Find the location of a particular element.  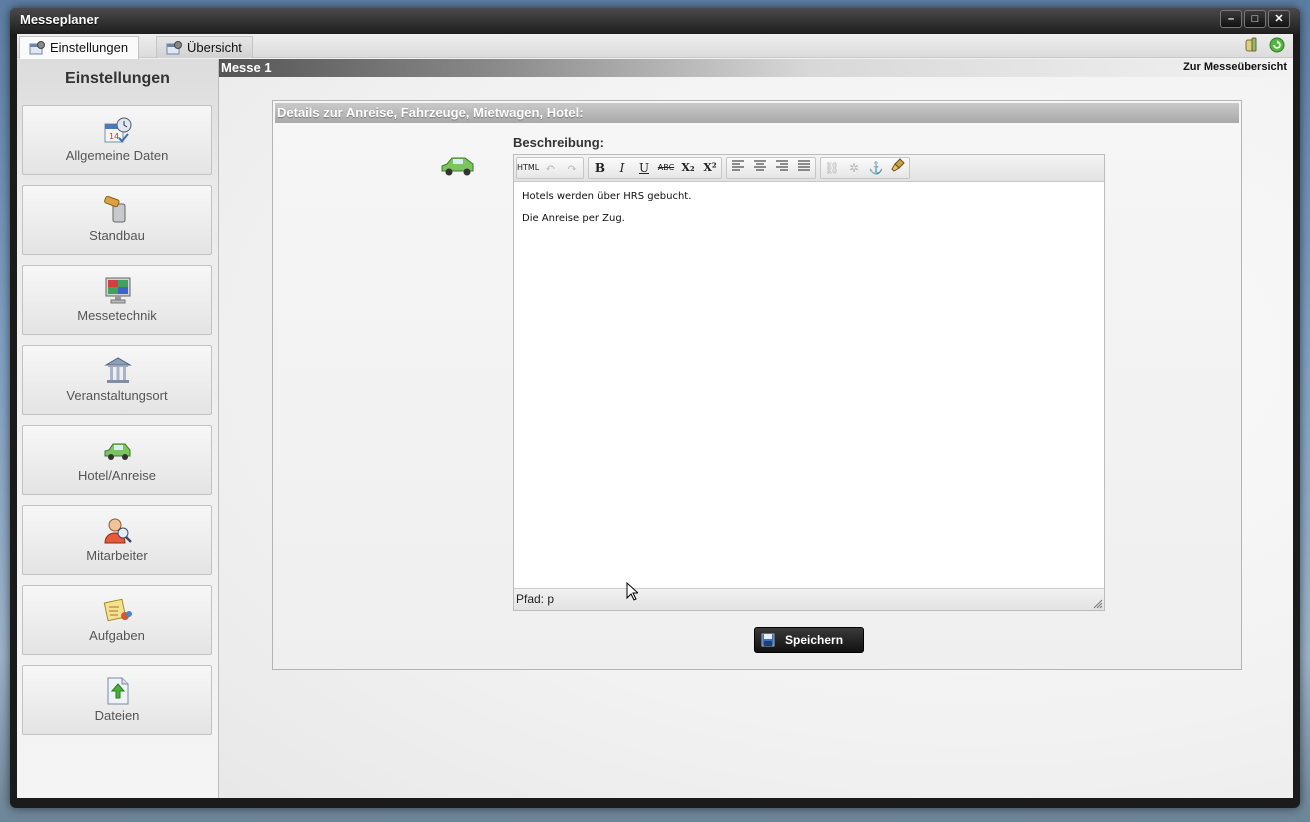

subscript-button: X₂ is located at coordinates (688, 168).